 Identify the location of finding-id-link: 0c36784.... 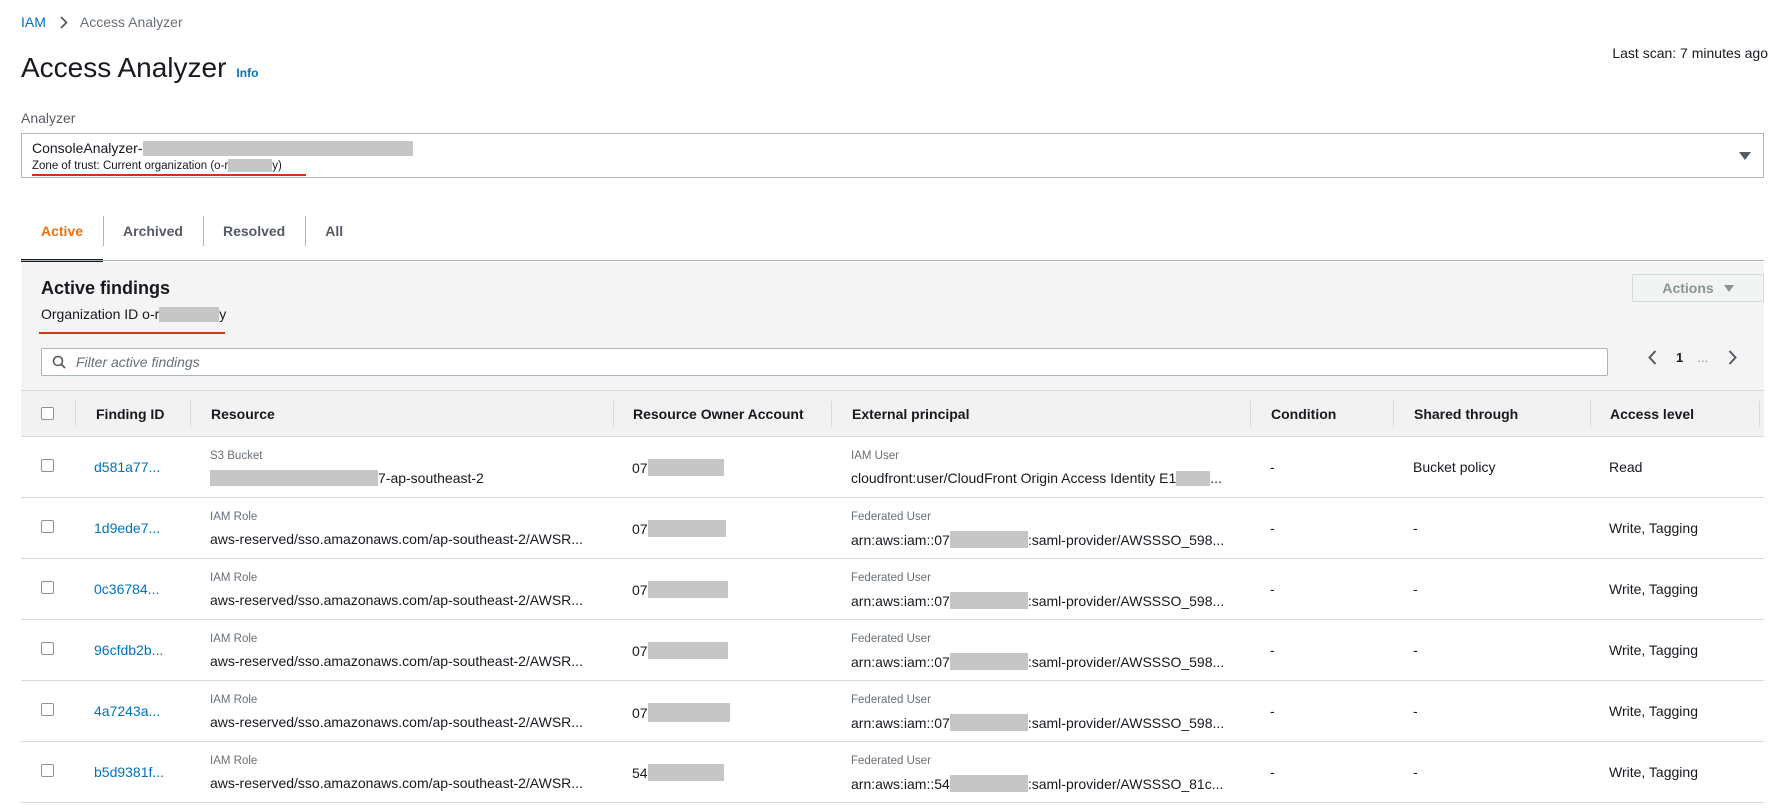
(126, 589).